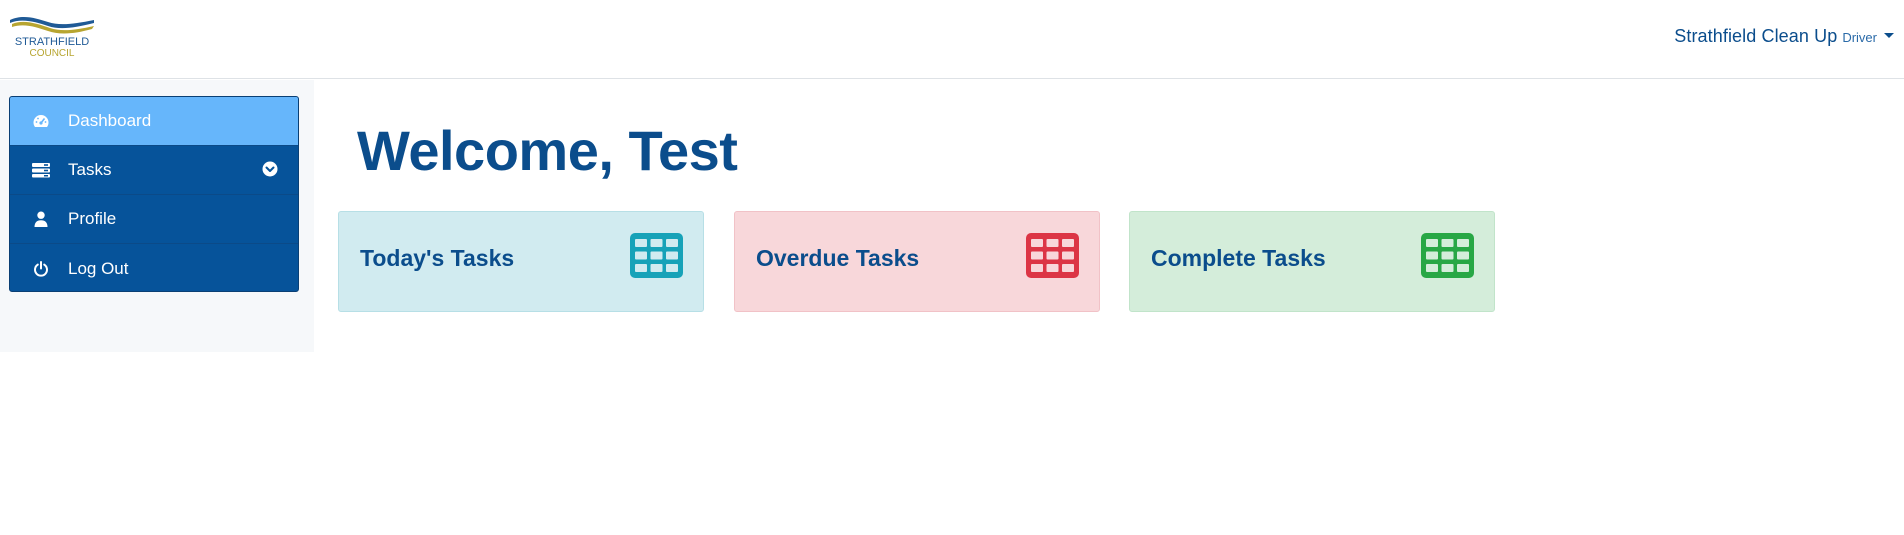 This screenshot has width=1904, height=535. What do you see at coordinates (41, 219) in the screenshot?
I see `user-icon` at bounding box center [41, 219].